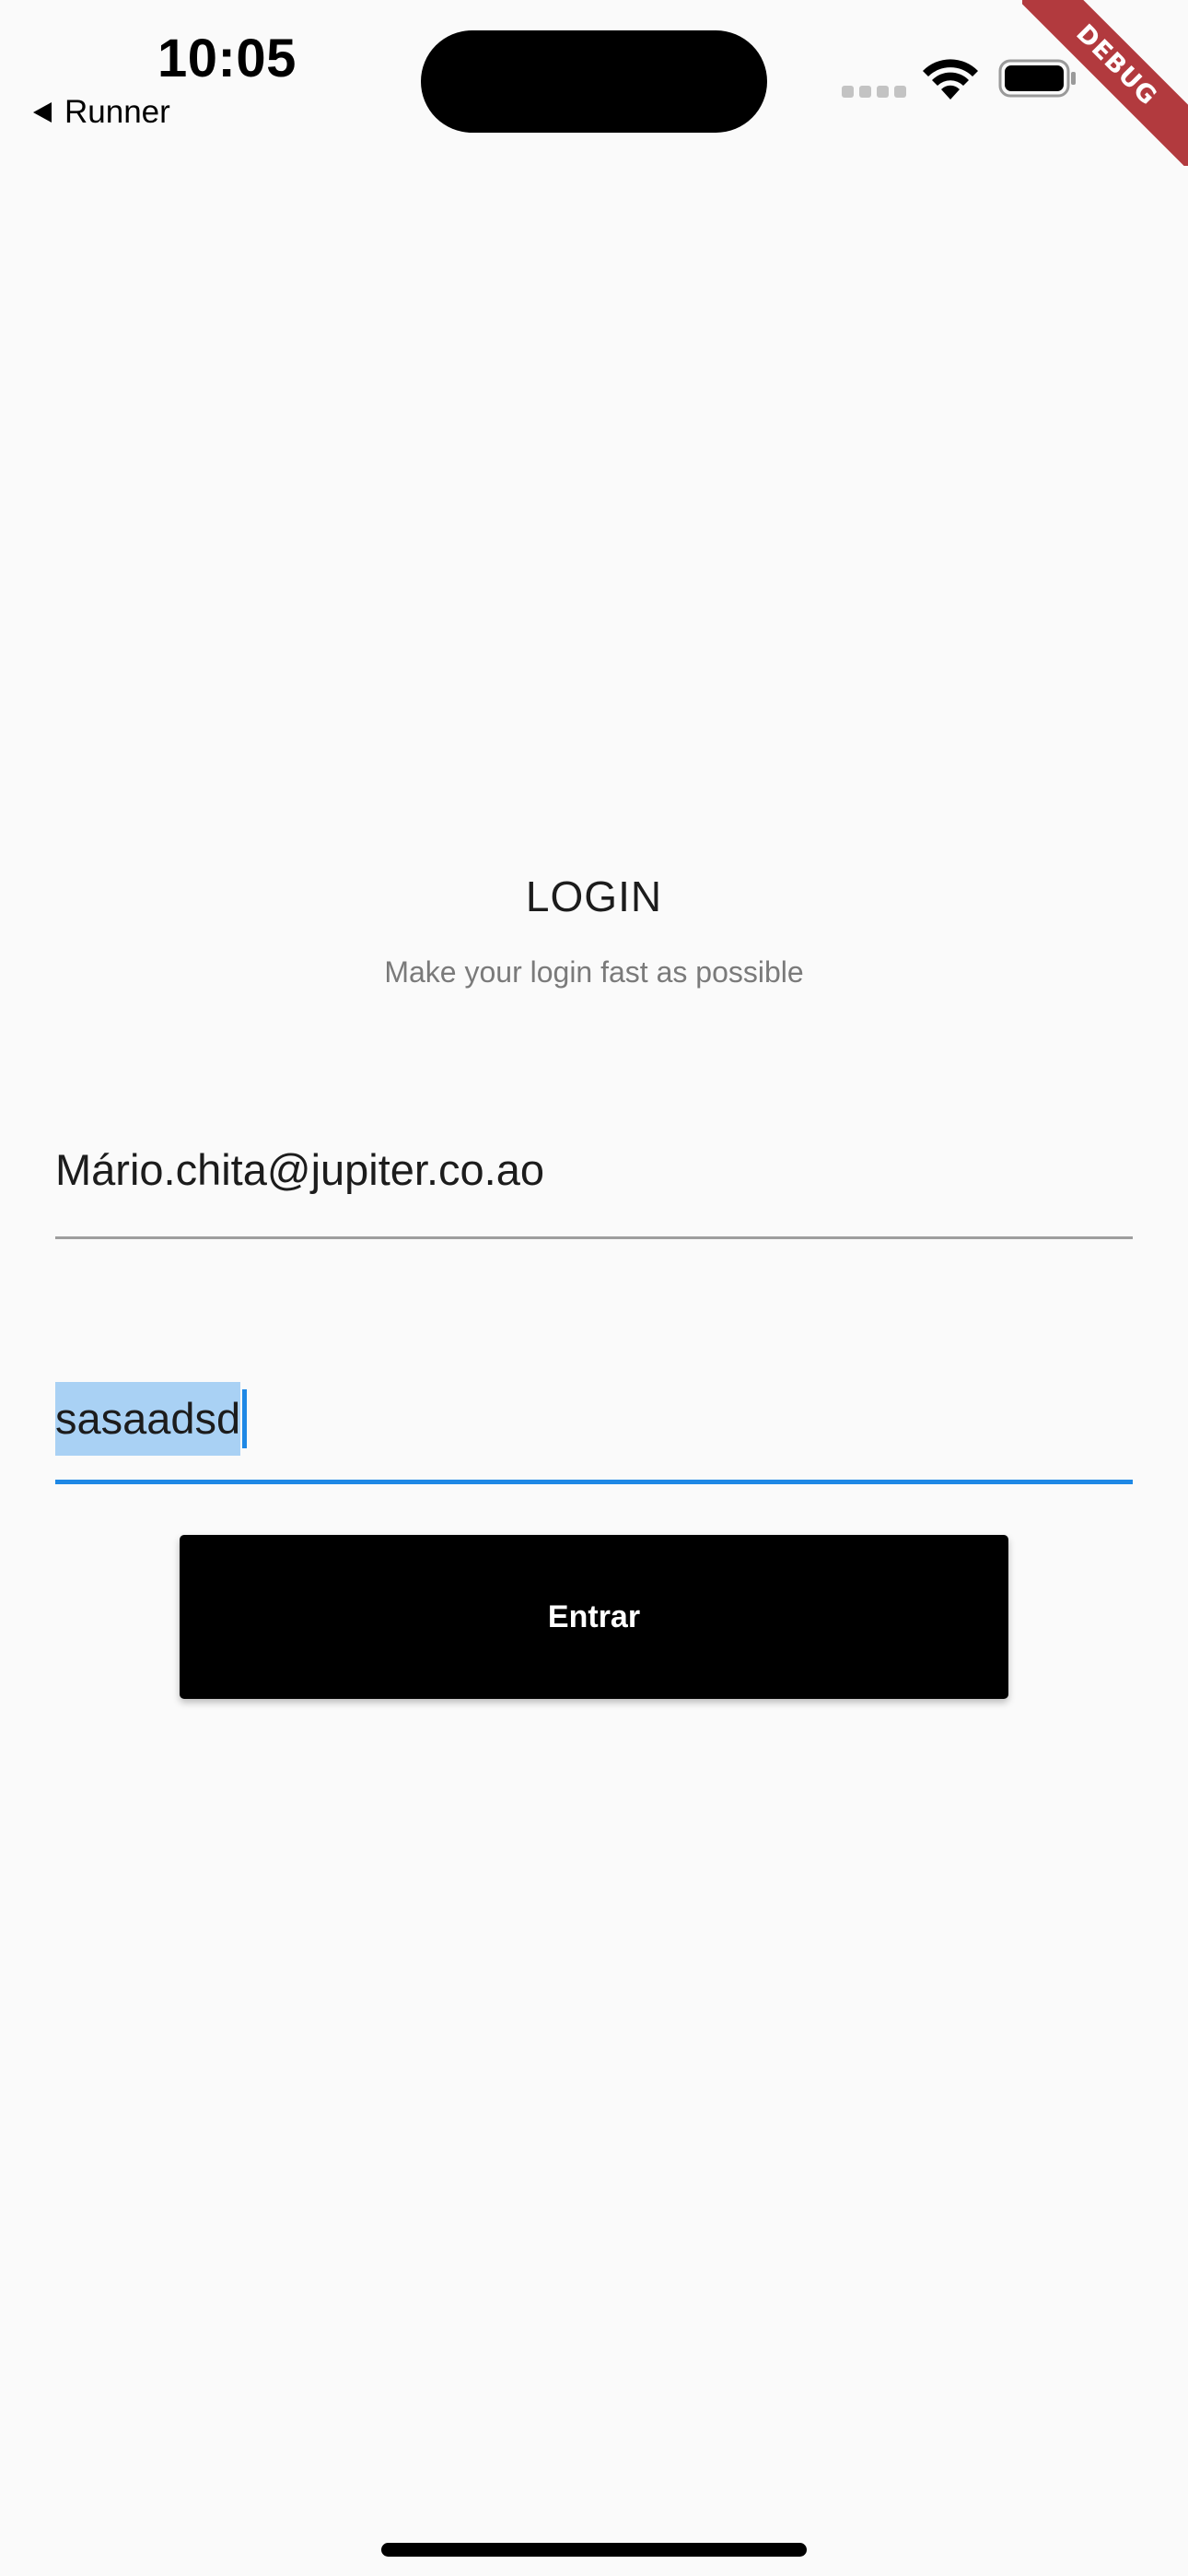  What do you see at coordinates (227, 58) in the screenshot?
I see `status-time: 10:05` at bounding box center [227, 58].